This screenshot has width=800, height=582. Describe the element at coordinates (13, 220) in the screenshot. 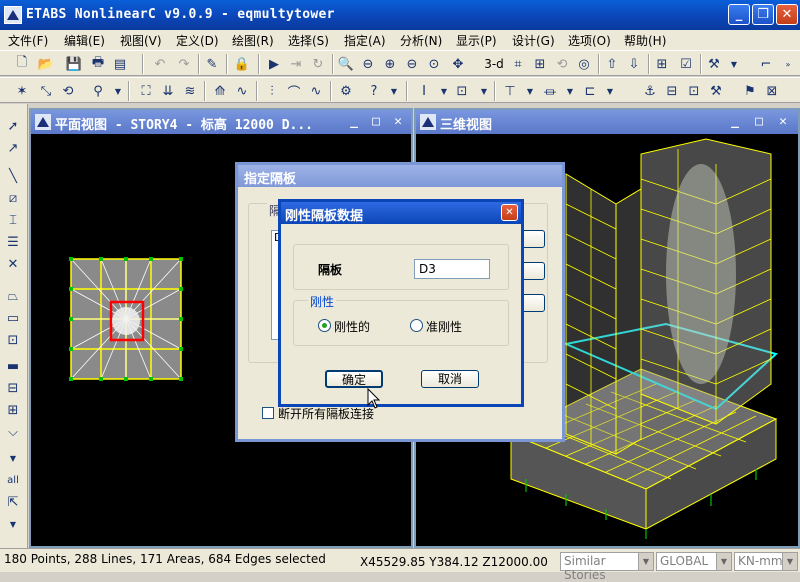

I see `draw-column-icon: ⌶` at that location.